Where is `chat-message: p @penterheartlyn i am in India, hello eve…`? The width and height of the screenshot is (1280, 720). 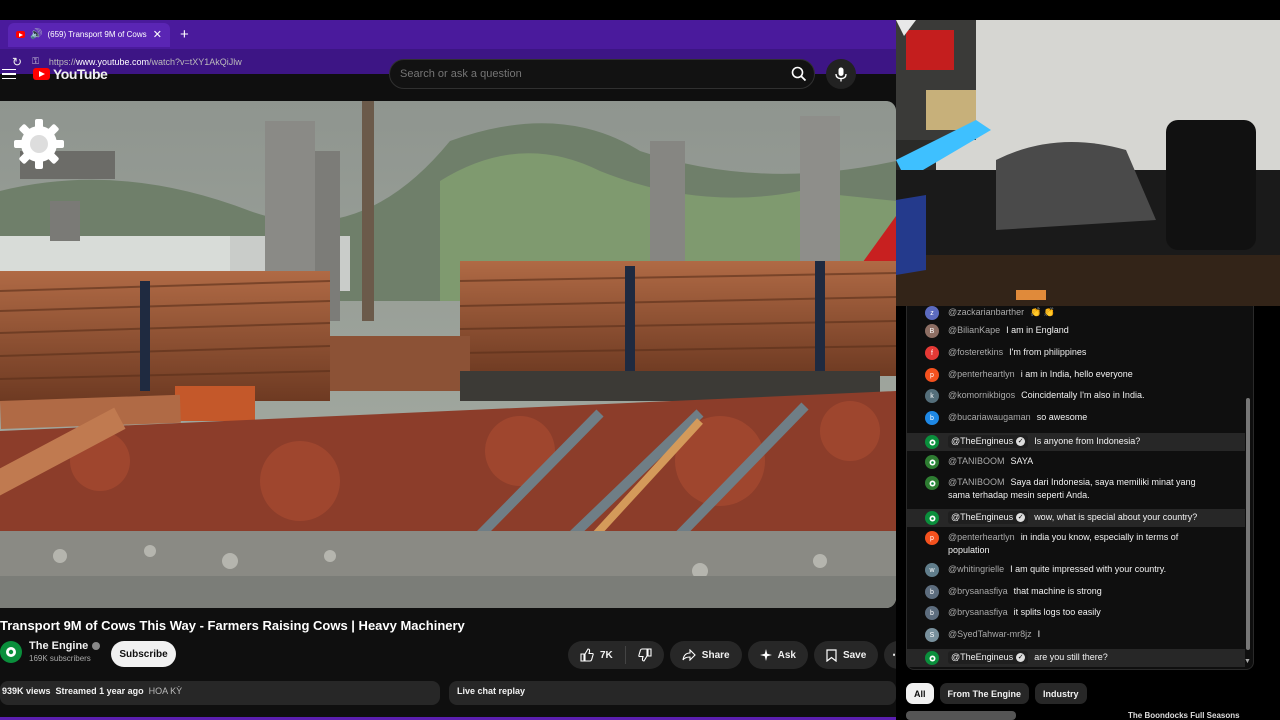 chat-message: p @penterheartlyn i am in India, hello eve… is located at coordinates (1076, 376).